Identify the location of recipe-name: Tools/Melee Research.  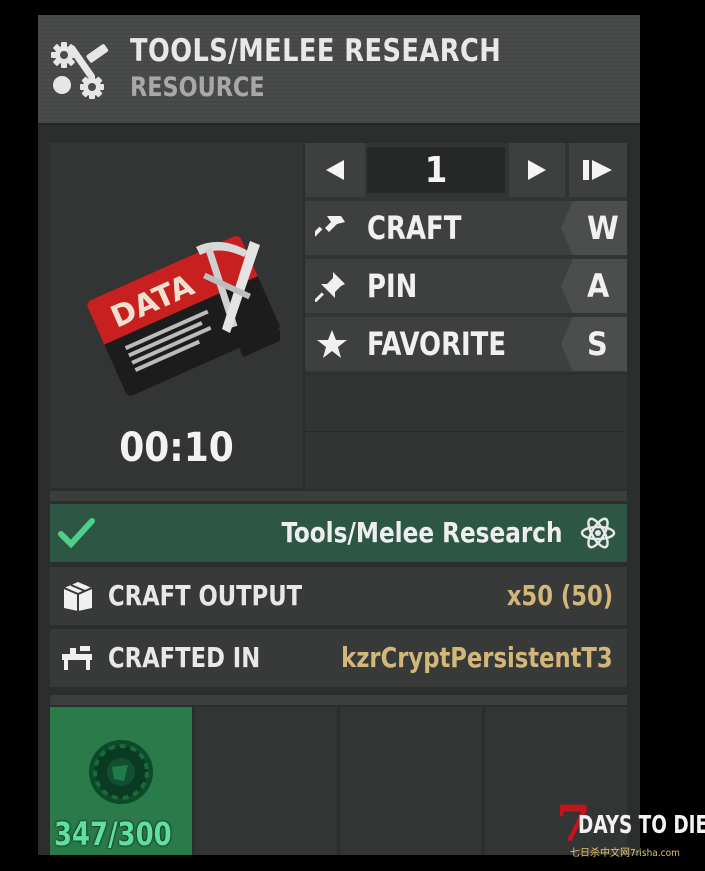
(422, 532).